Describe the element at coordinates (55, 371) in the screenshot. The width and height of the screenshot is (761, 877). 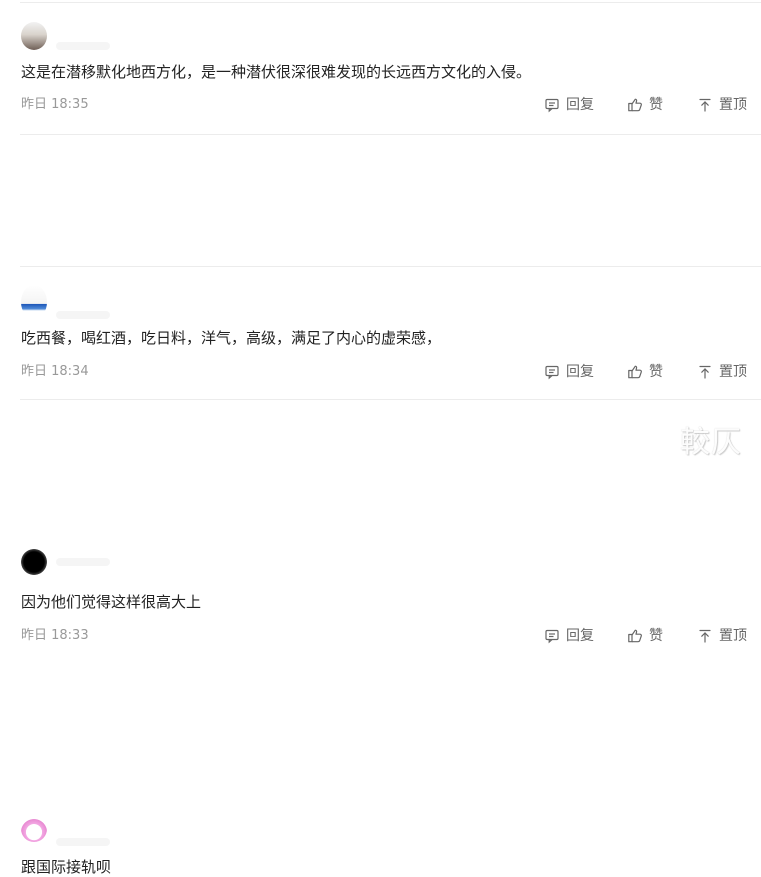
I see `comment-time: 昨日 18:34` at that location.